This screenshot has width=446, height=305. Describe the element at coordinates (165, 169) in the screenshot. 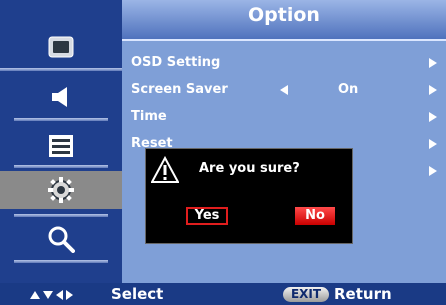

I see `warning-icon` at that location.